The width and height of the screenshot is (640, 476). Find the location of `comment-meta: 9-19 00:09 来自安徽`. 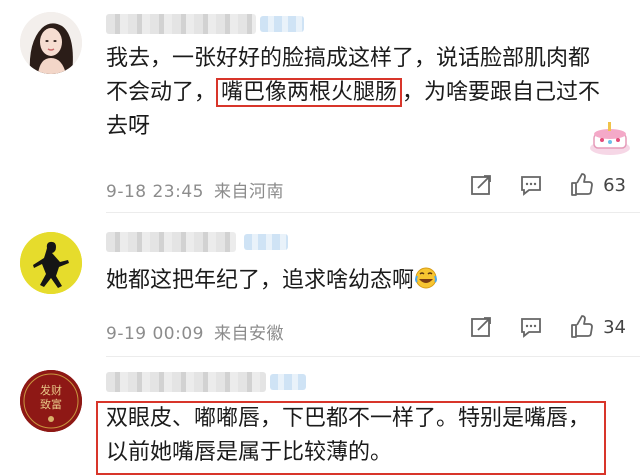

comment-meta: 9-19 00:09 来自安徽 is located at coordinates (200, 331).